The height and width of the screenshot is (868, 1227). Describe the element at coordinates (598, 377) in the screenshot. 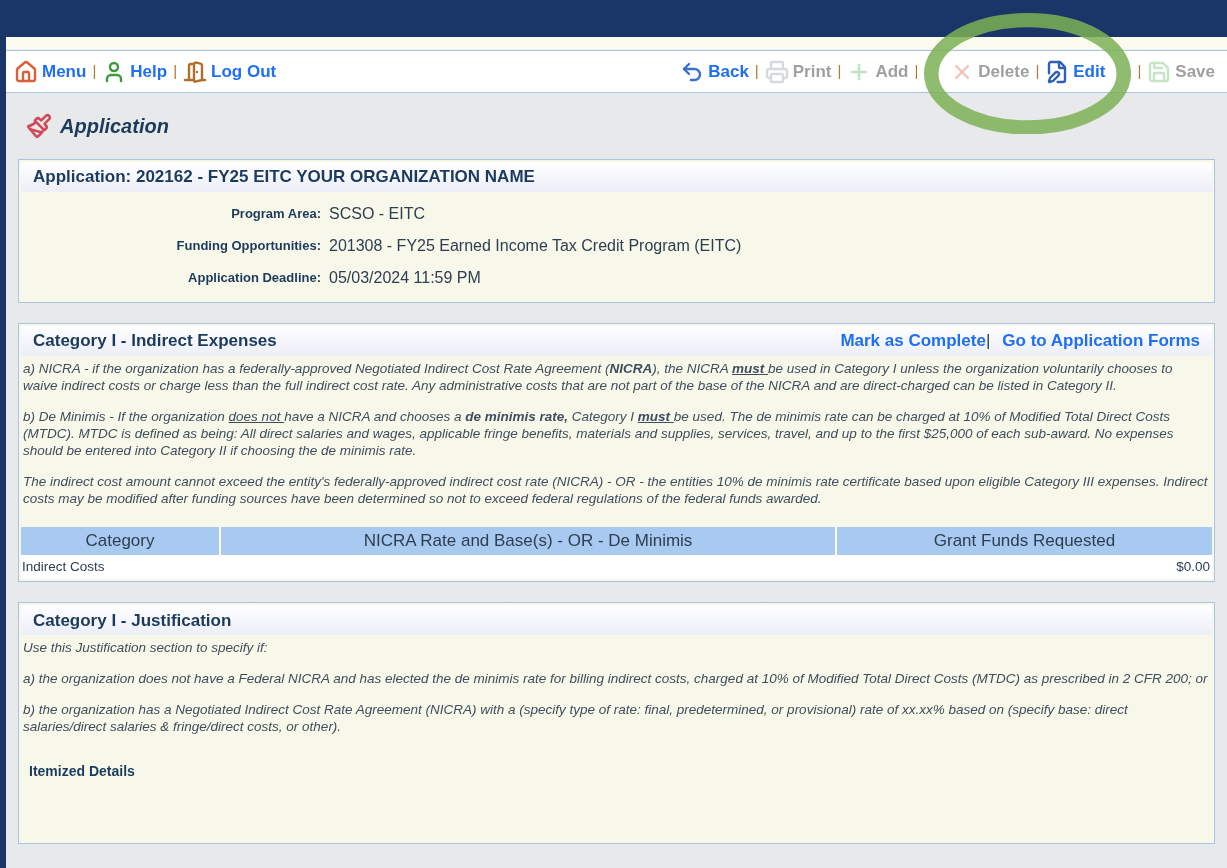

I see `instruction-paragraph: a) NICRA - if the organization has a federally-approved Negotiated Indirect Cost Rate Agreement (NICRA), the NICRA must be used in Category I unless the organization voluntarily chooses to waive indirect costs or charge less than the full indirect cost rate. Any administrative costs that are not part of the base of the NICRA and are direct-charged can be listed in Category II.` at that location.